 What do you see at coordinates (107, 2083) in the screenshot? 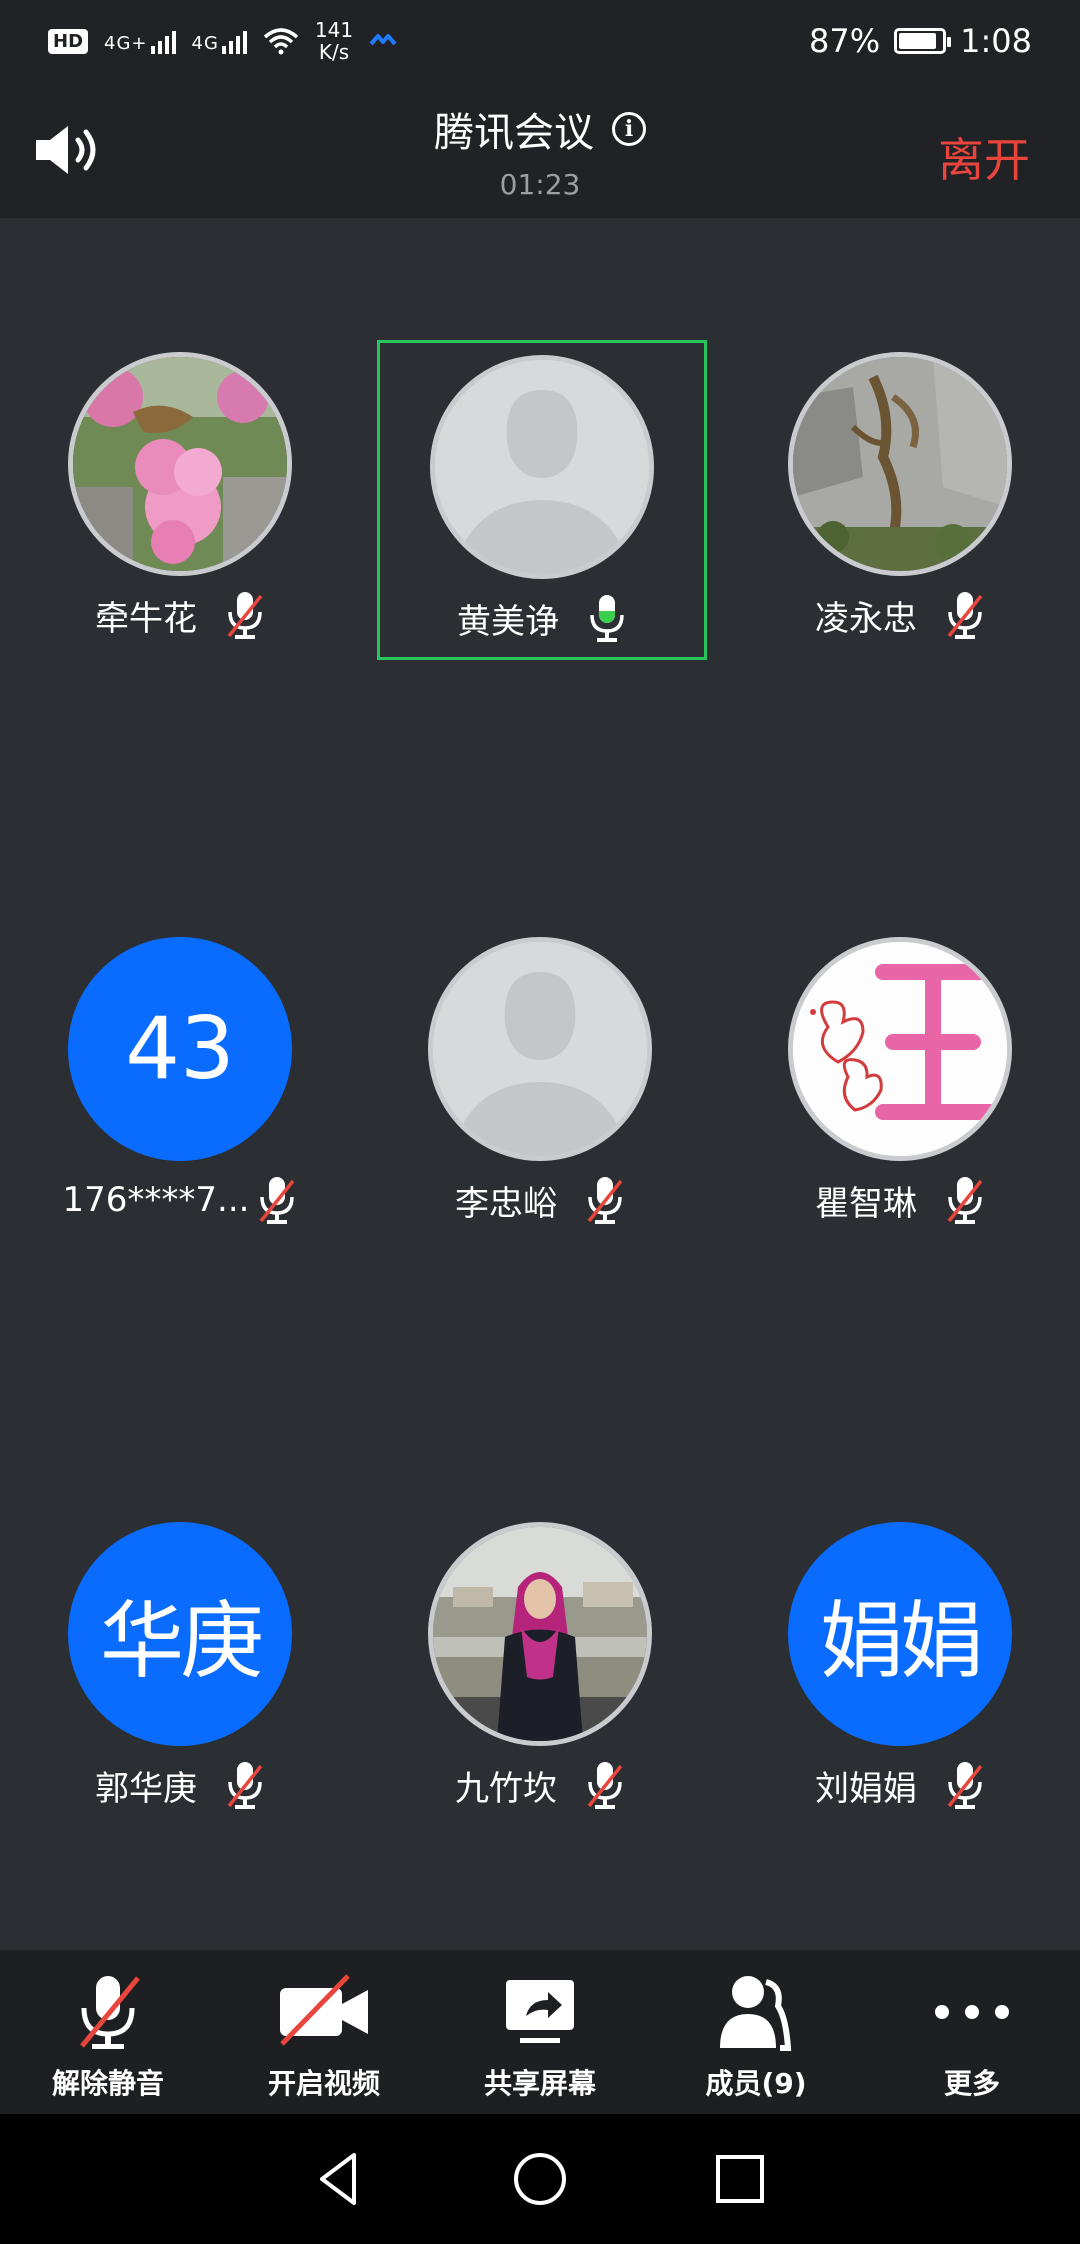
I see `unmute-label: 解除静音` at bounding box center [107, 2083].